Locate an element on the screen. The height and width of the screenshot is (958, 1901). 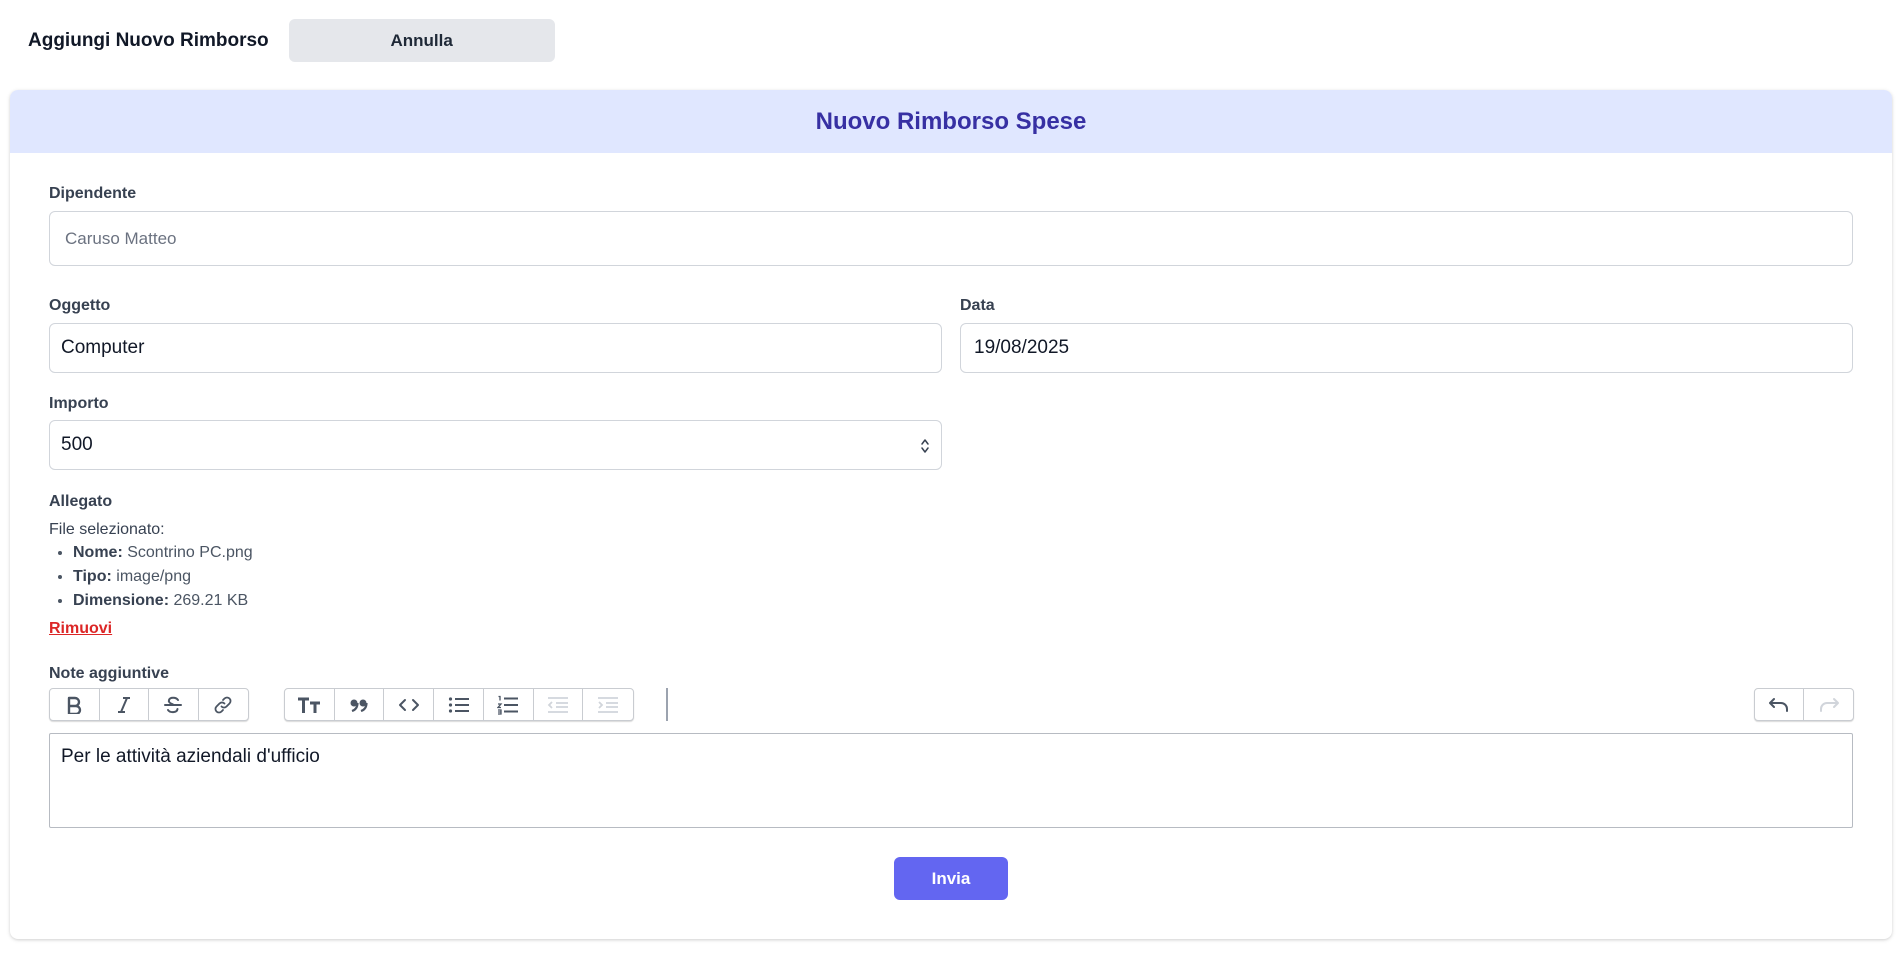
employee-input: Caruso Matteo is located at coordinates (951, 238).